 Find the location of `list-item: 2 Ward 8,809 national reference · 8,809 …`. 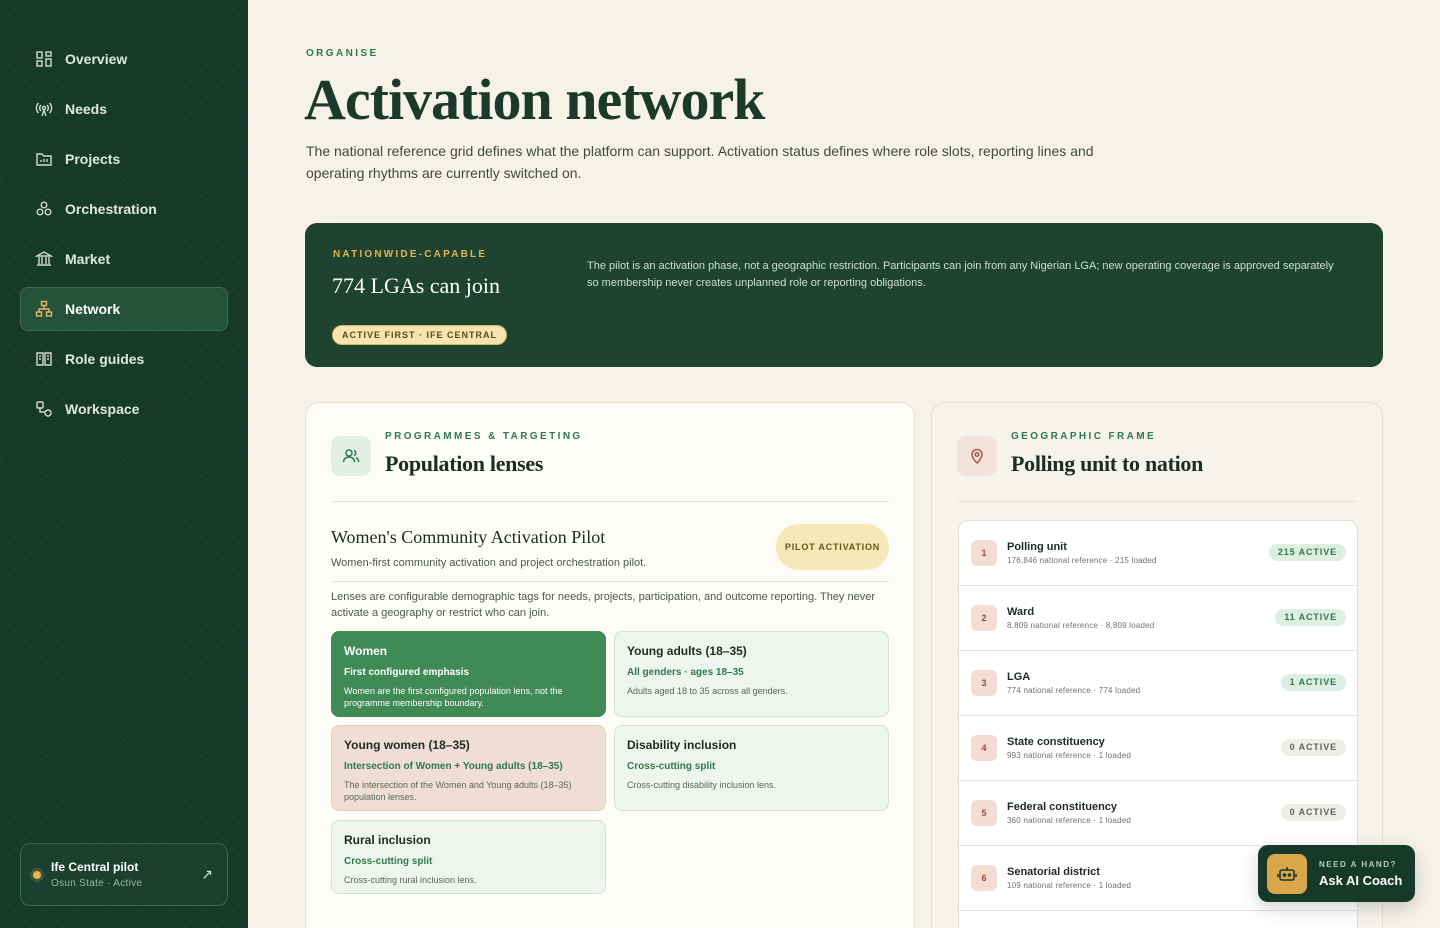

list-item: 2 Ward 8,809 national reference · 8,809 … is located at coordinates (1158, 618).